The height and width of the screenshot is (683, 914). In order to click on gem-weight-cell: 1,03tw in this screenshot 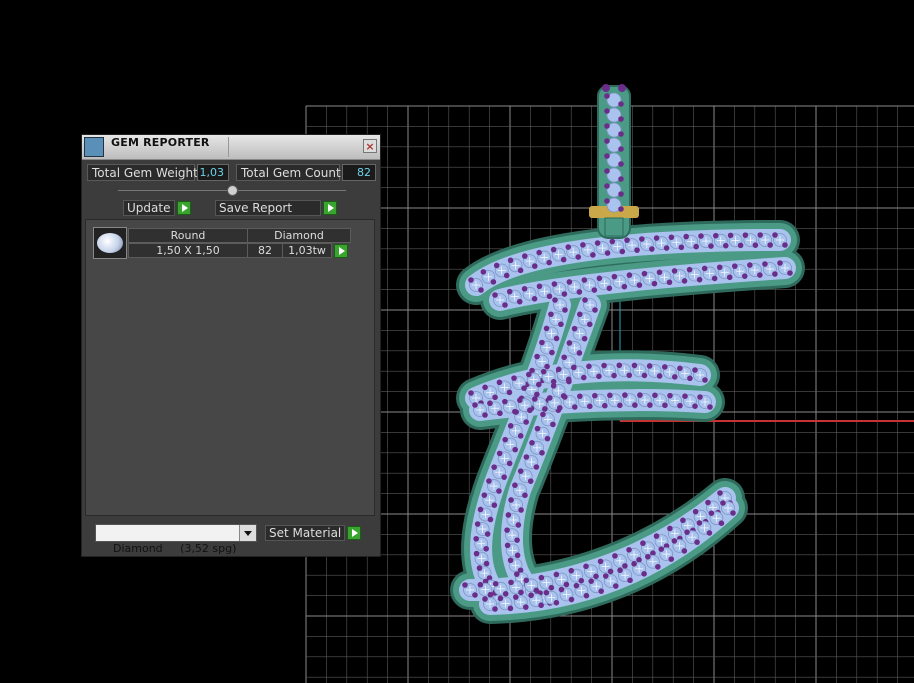, I will do `click(307, 250)`.